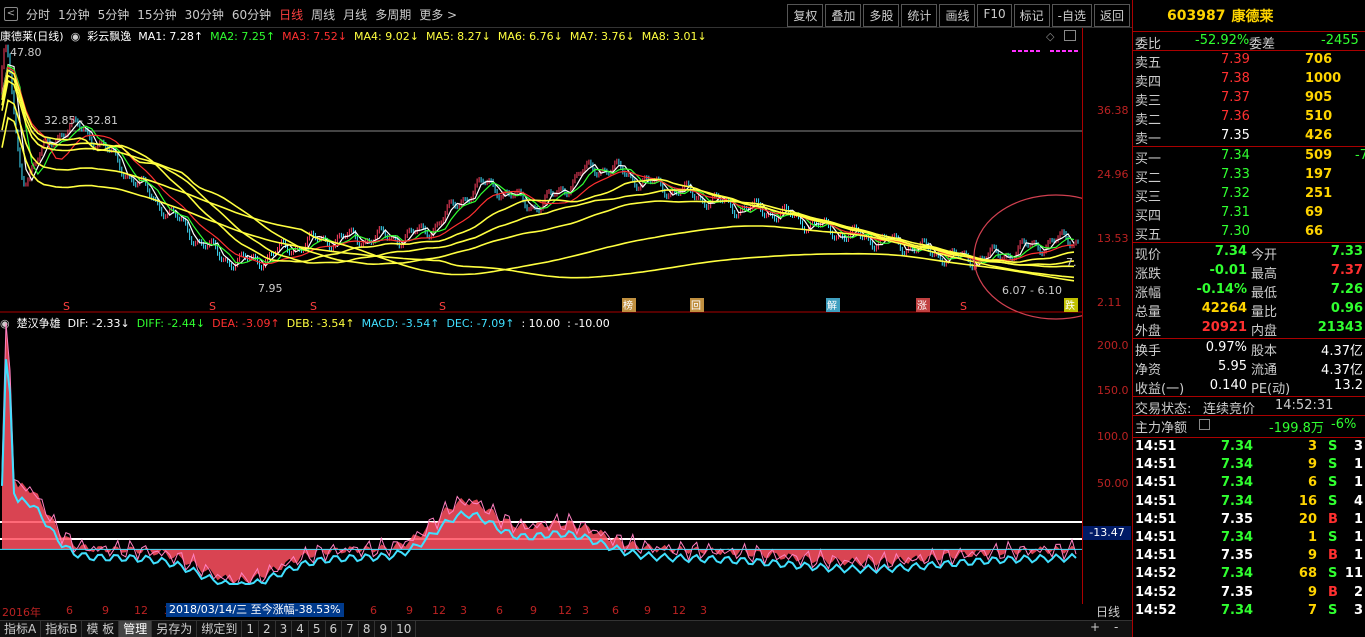 Image resolution: width=1365 pixels, height=637 pixels. Describe the element at coordinates (21, 629) in the screenshot. I see `bottom-tab: 指标A` at that location.